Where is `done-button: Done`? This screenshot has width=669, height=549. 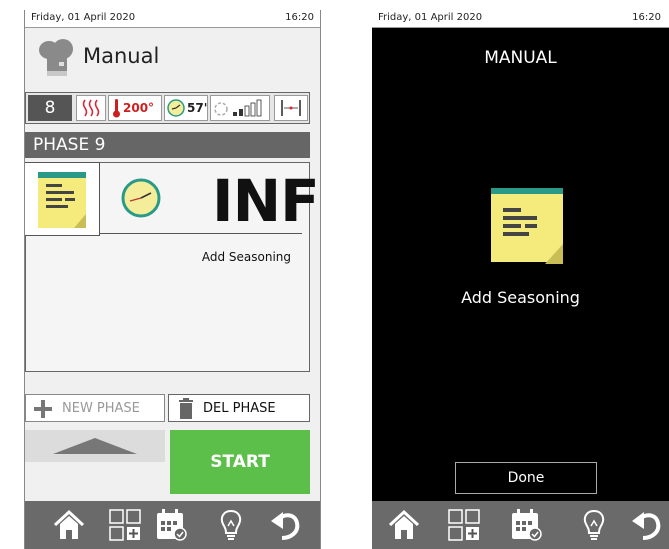
done-button: Done is located at coordinates (526, 478).